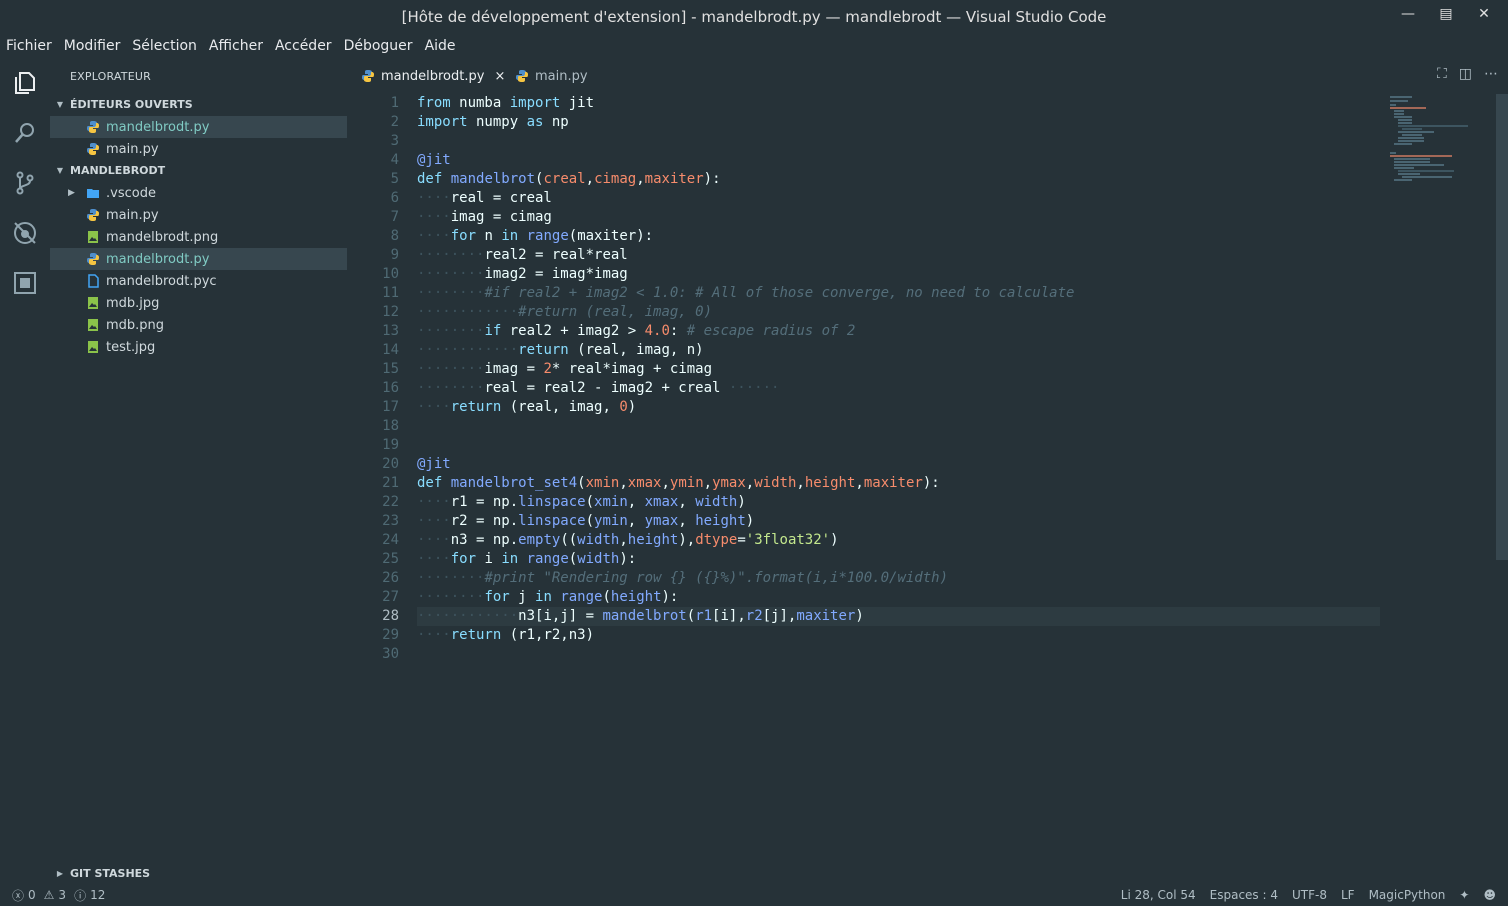 Image resolution: width=1508 pixels, height=906 pixels. Describe the element at coordinates (49, 895) in the screenshot. I see `warning-icon: ⚠` at that location.